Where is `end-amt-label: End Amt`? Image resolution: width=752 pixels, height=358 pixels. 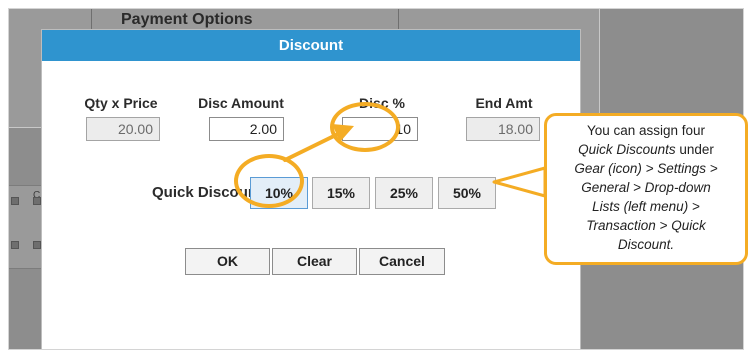 end-amt-label: End Amt is located at coordinates (504, 103).